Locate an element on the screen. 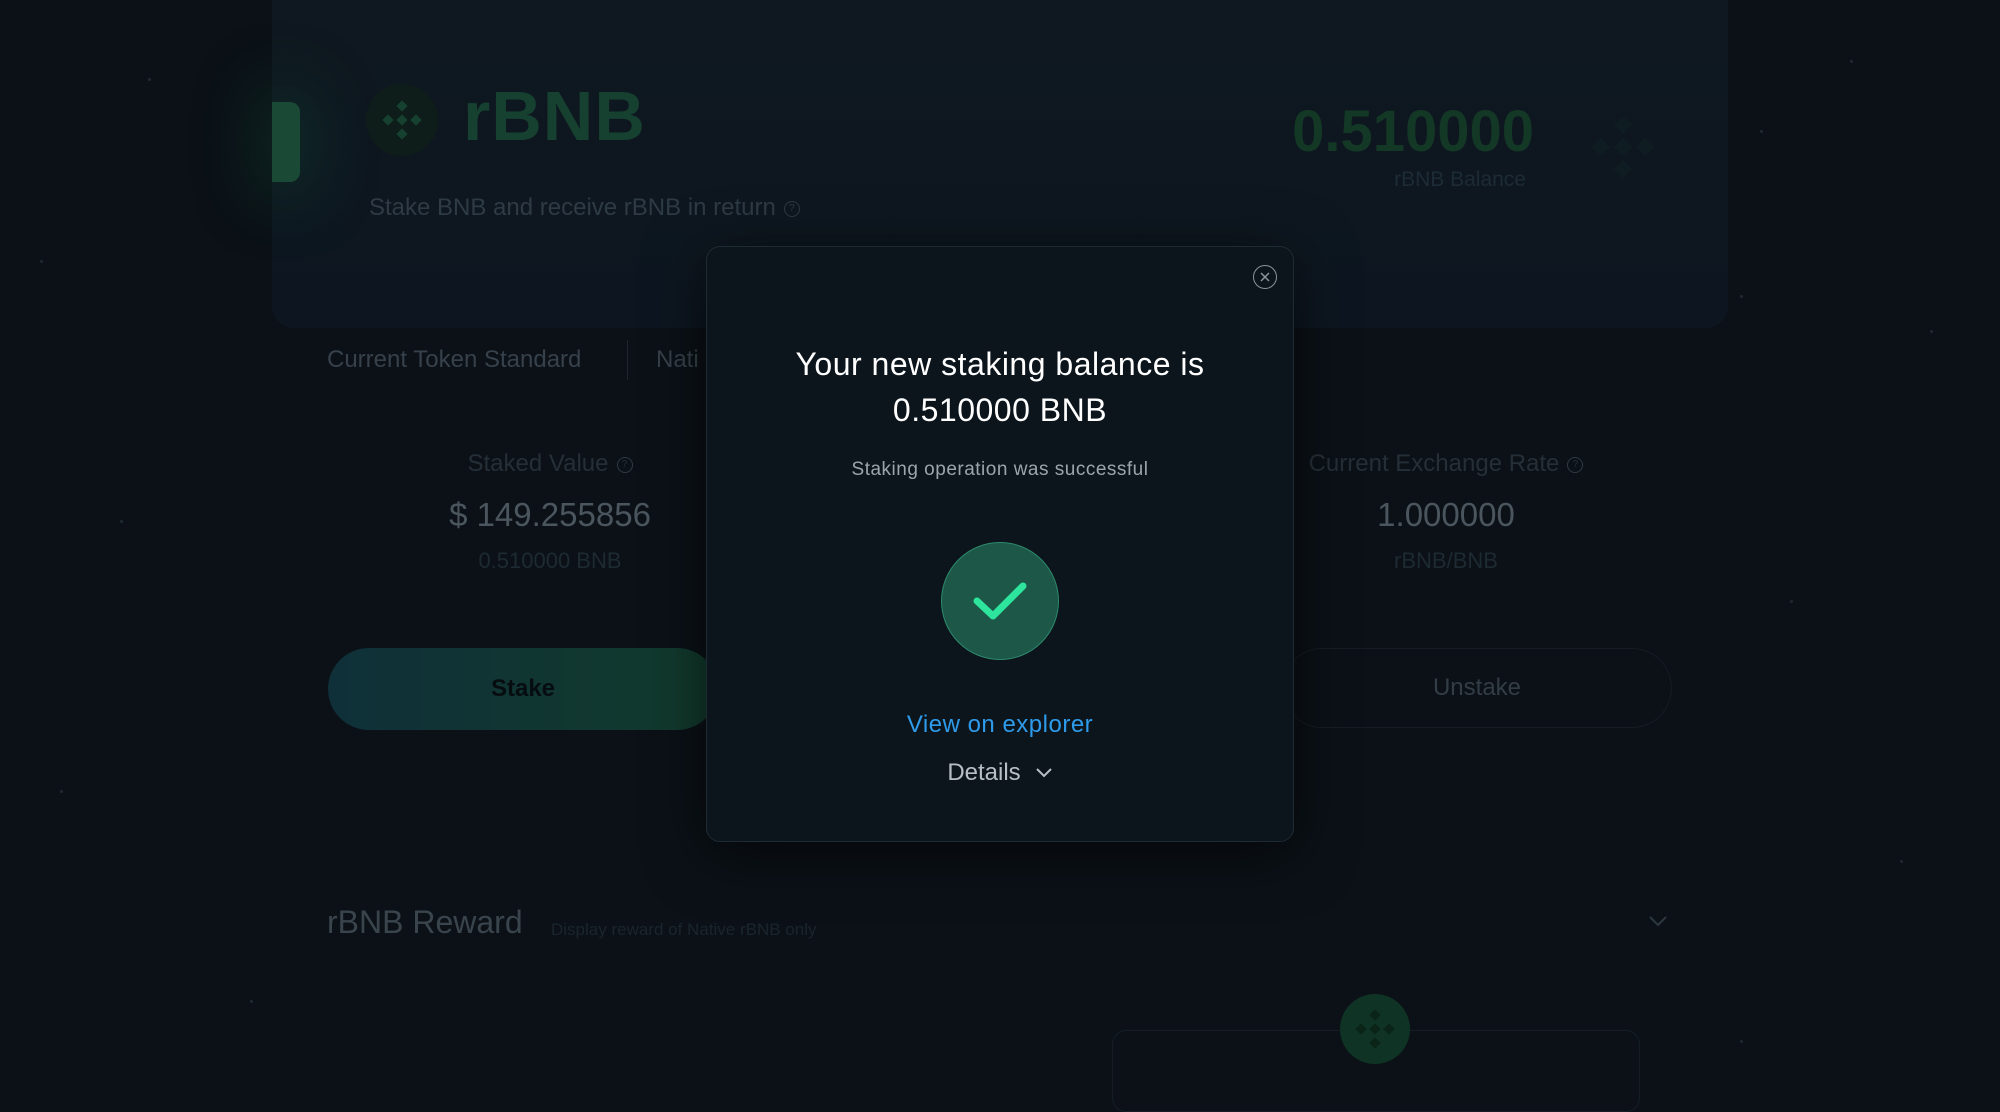 This screenshot has height=1112, width=2000. modal-subtitle: Staking operation was successful is located at coordinates (1000, 469).